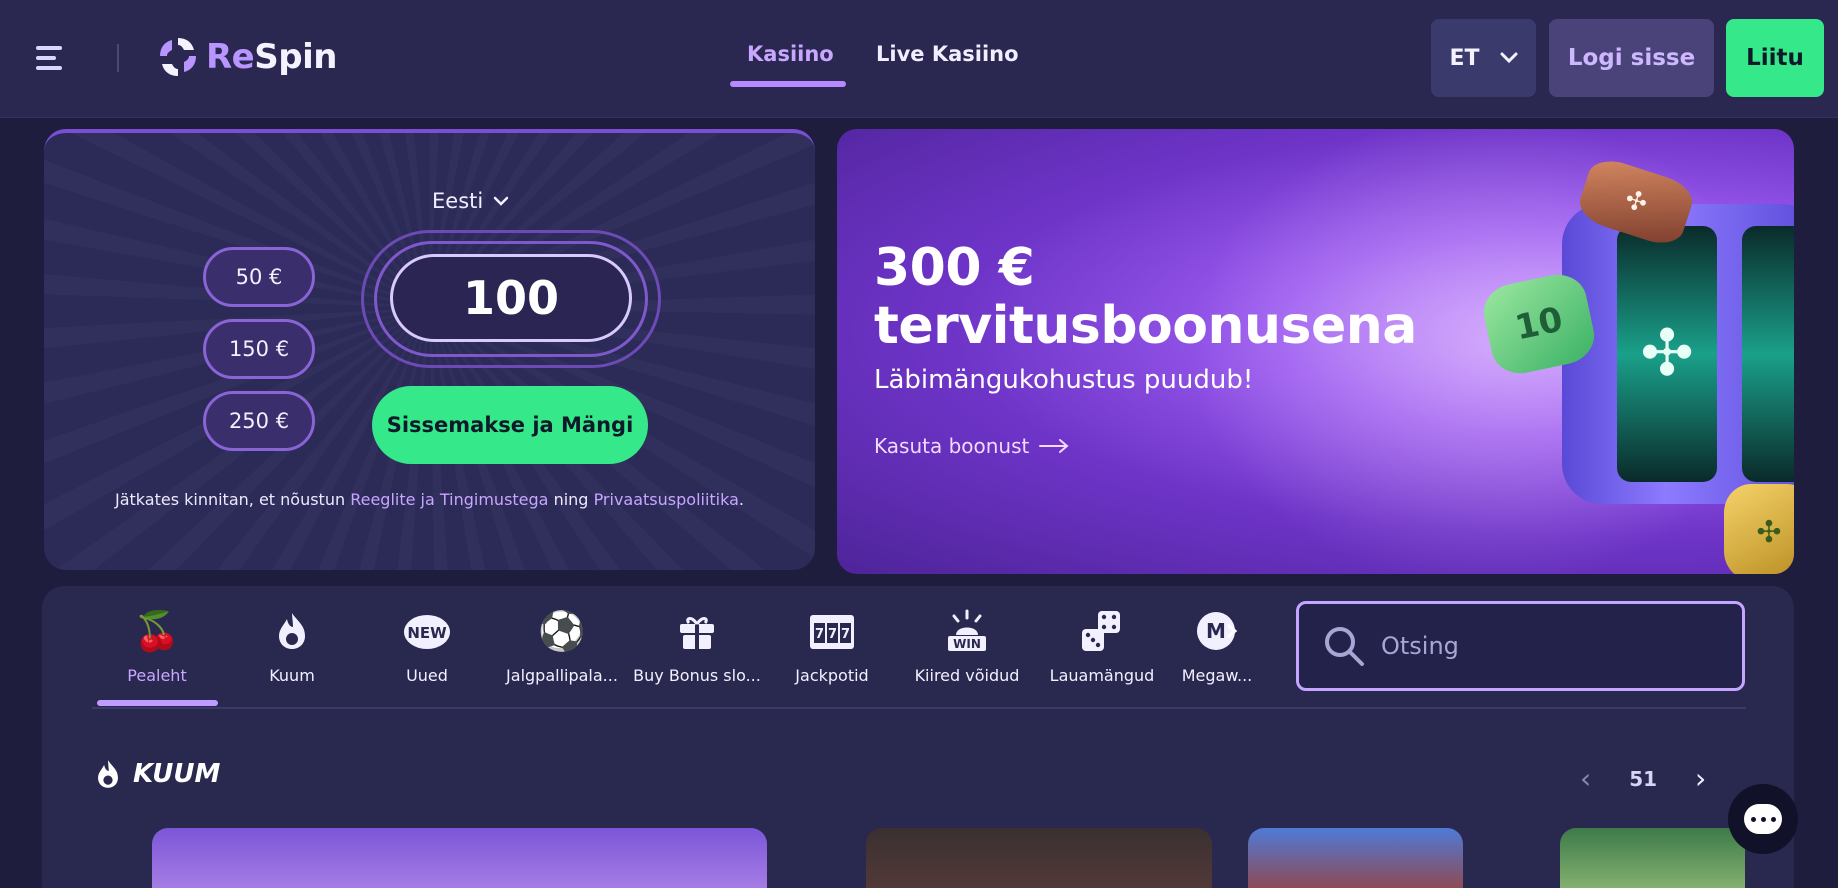 The height and width of the screenshot is (888, 1838). What do you see at coordinates (157, 630) in the screenshot?
I see `cherries-icon: 🍒` at bounding box center [157, 630].